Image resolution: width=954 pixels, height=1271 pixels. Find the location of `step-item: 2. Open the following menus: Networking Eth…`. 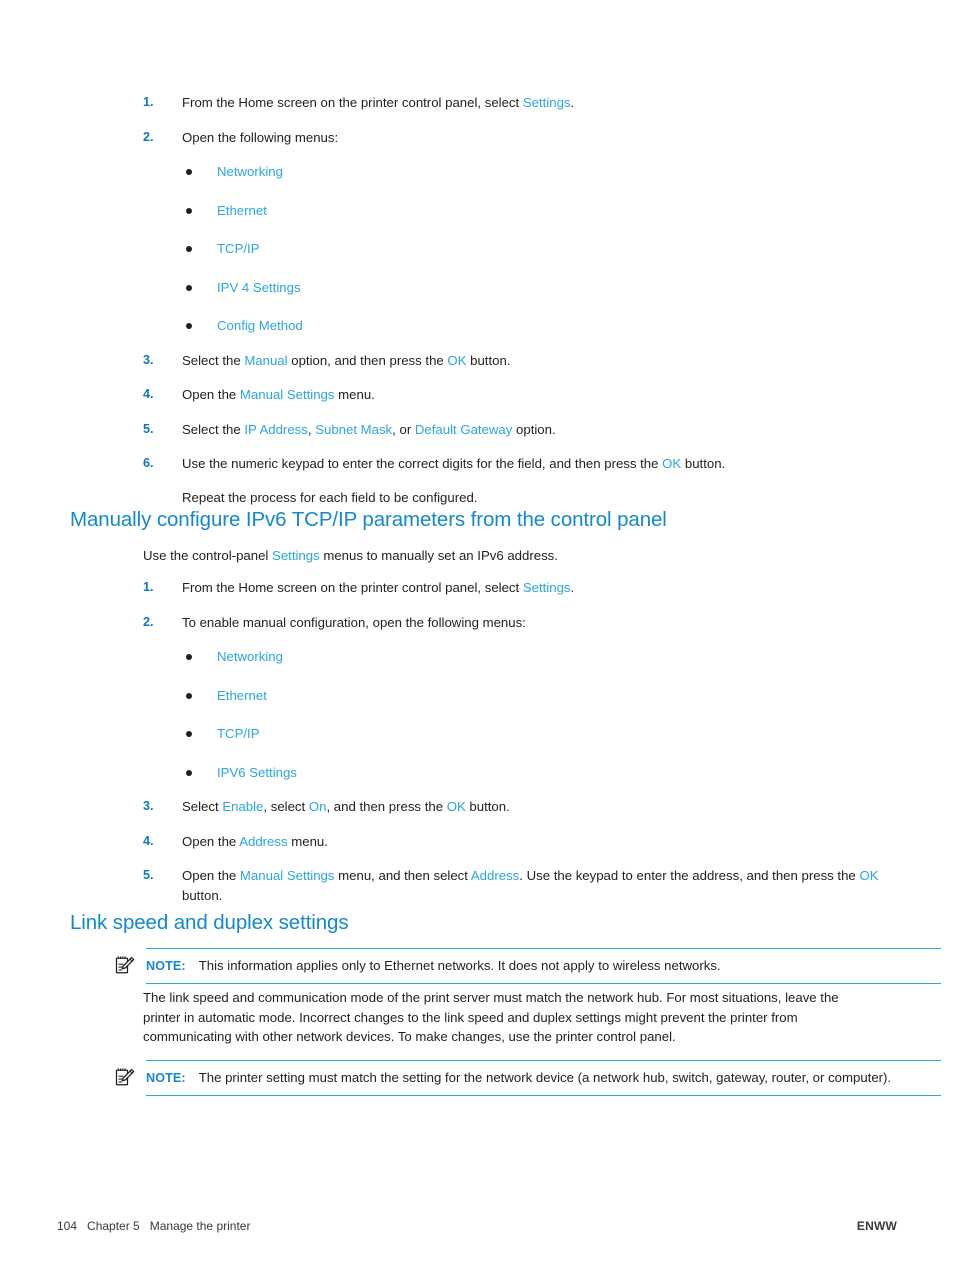

step-item: 2. Open the following menus: Networking Eth… is located at coordinates (511, 232).